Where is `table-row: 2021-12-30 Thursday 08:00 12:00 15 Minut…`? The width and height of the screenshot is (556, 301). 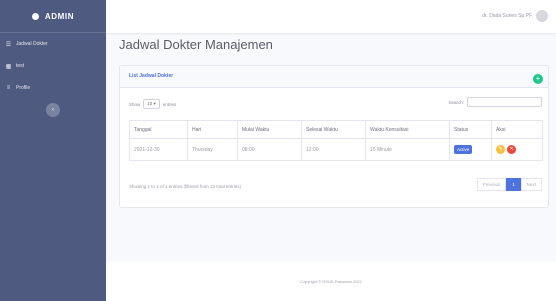 table-row: 2021-12-30 Thursday 08:00 12:00 15 Minut… is located at coordinates (336, 149).